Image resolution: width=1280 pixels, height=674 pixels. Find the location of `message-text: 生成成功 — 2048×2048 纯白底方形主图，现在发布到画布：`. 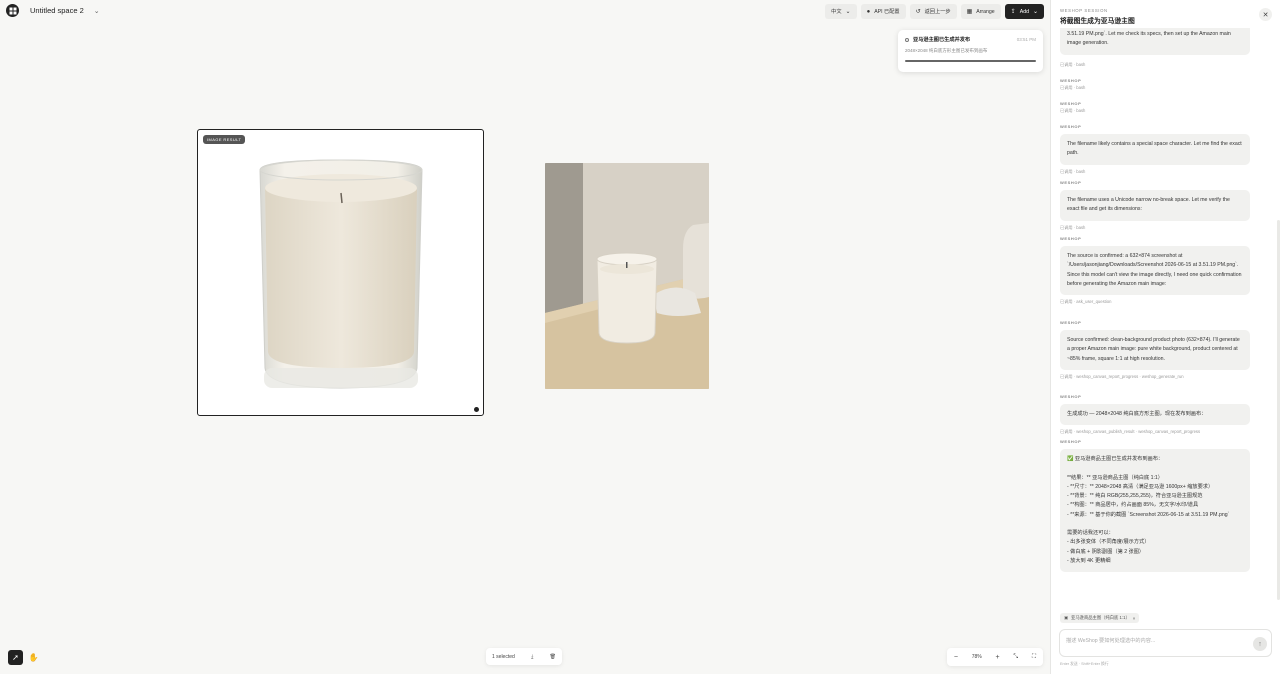

message-text: 生成成功 — 2048×2048 纯白底方形主图，现在发布到画布： is located at coordinates (1155, 415).